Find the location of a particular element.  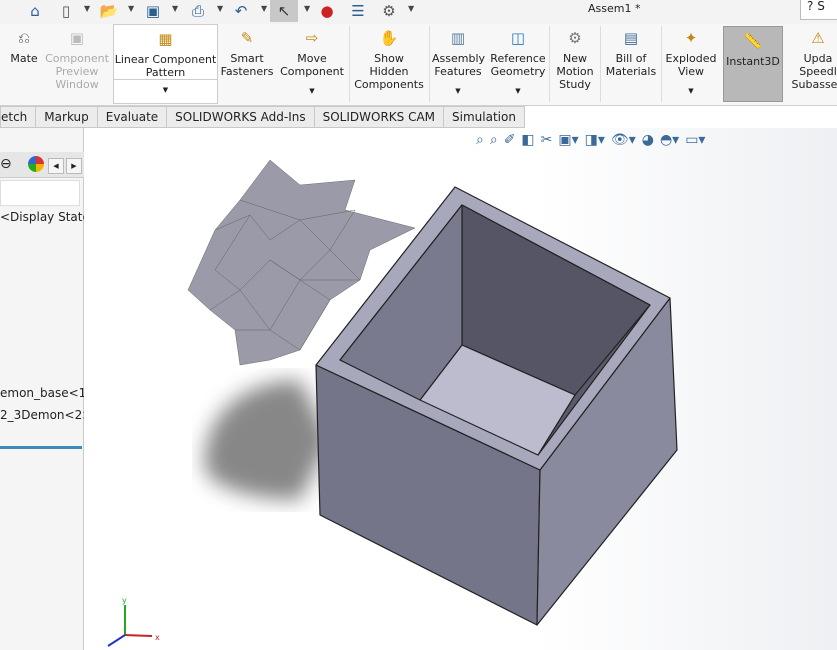

axis-y-label: y is located at coordinates (124, 600).